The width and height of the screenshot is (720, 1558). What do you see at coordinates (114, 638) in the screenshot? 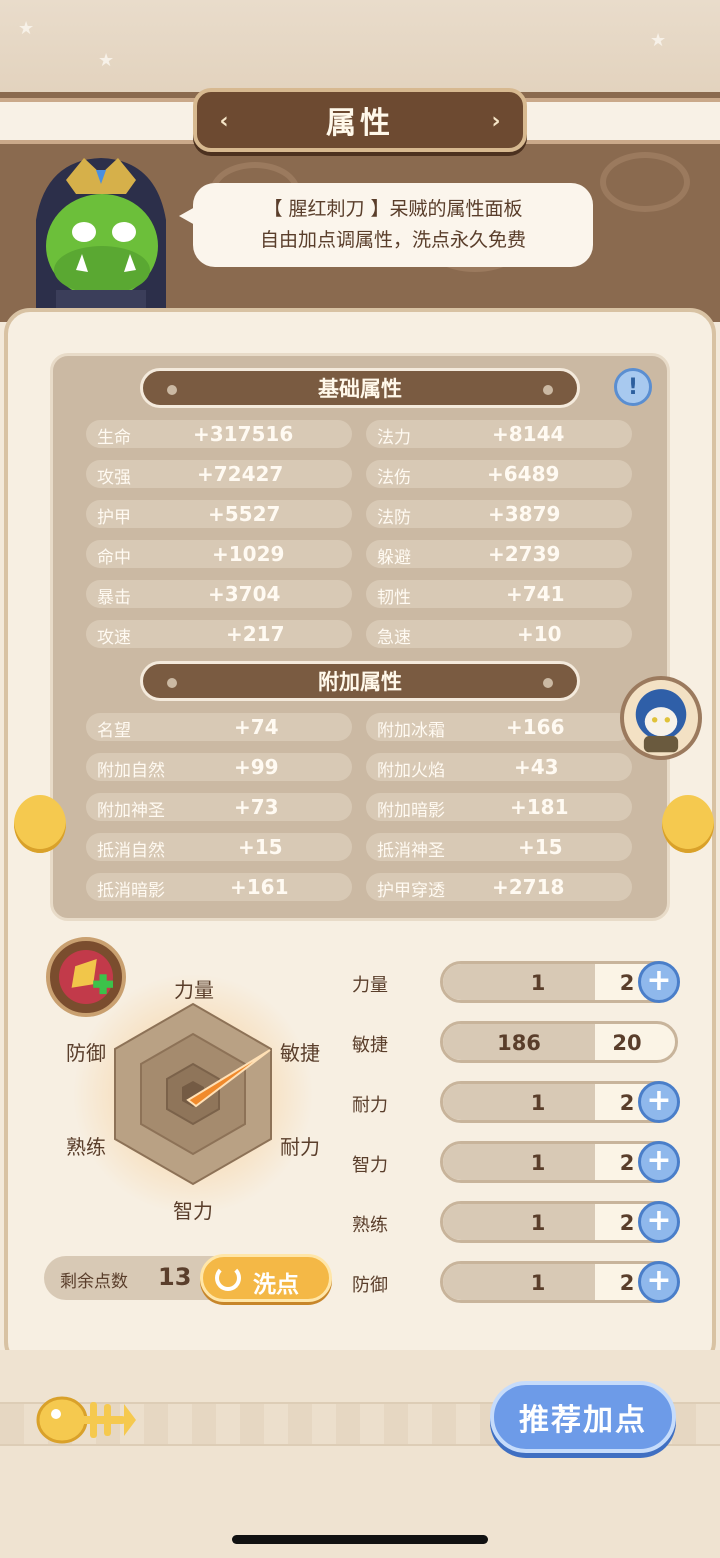
I see `stat-label: 攻速` at bounding box center [114, 638].